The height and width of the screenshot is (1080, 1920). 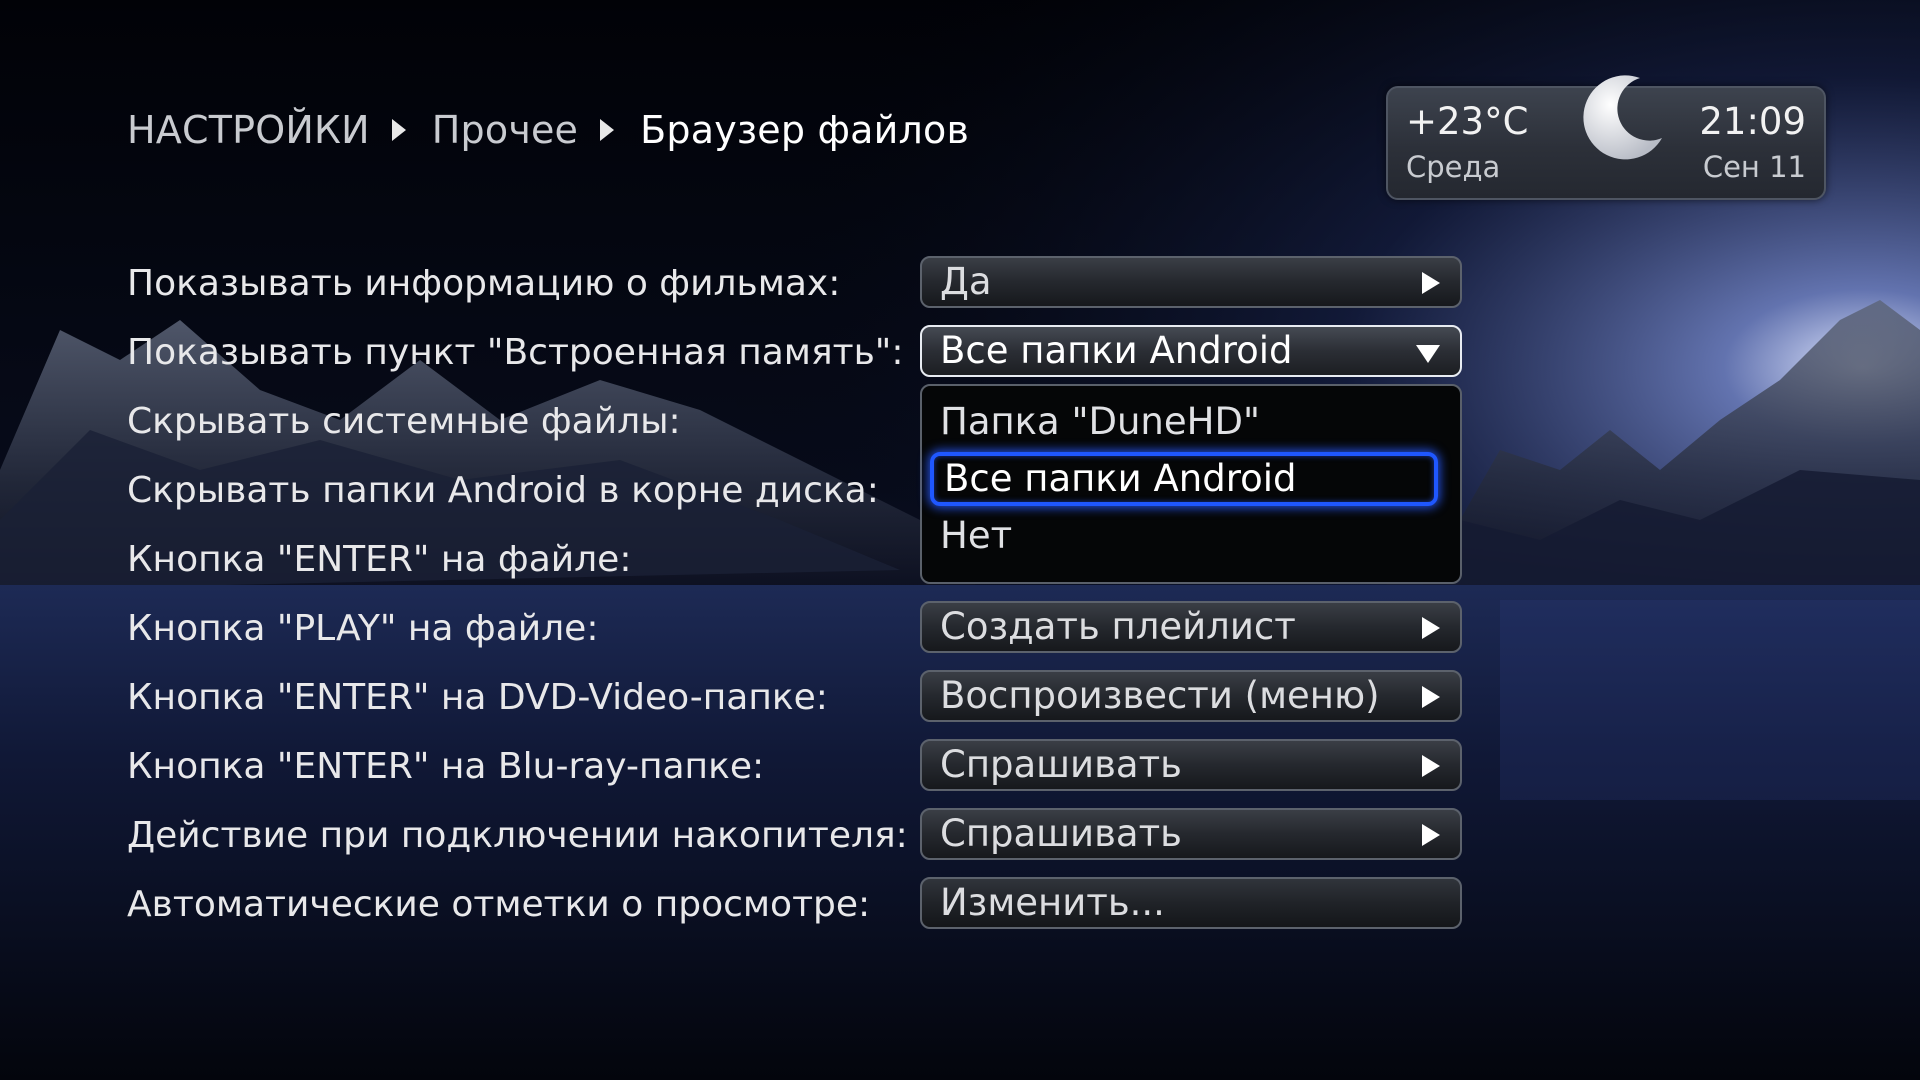 I want to click on dropdown-list: Папка "DuneHD" Все папки Android Нет, so click(x=1191, y=484).